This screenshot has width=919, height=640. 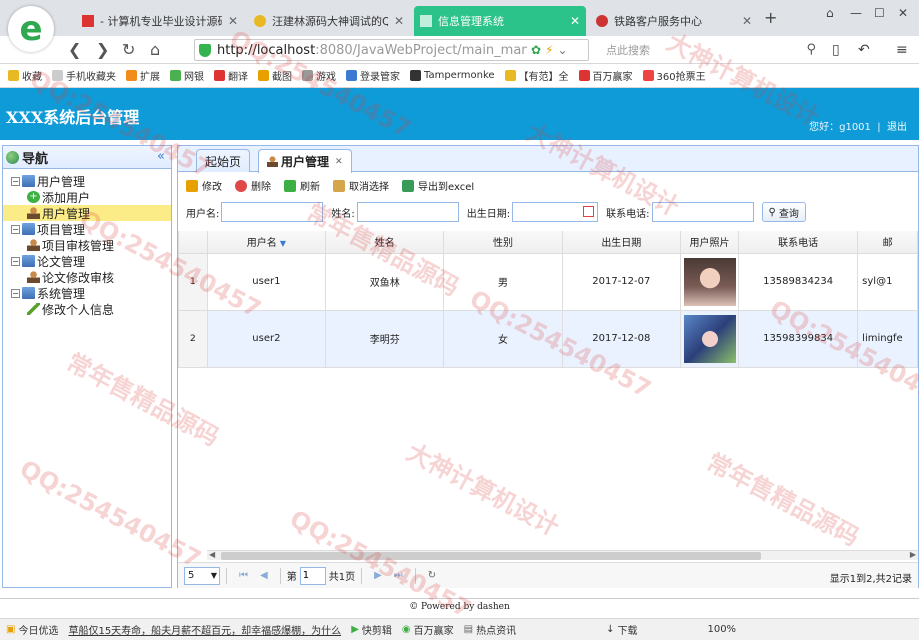 I want to click on close-window-icon: ✕, so click(x=903, y=13).